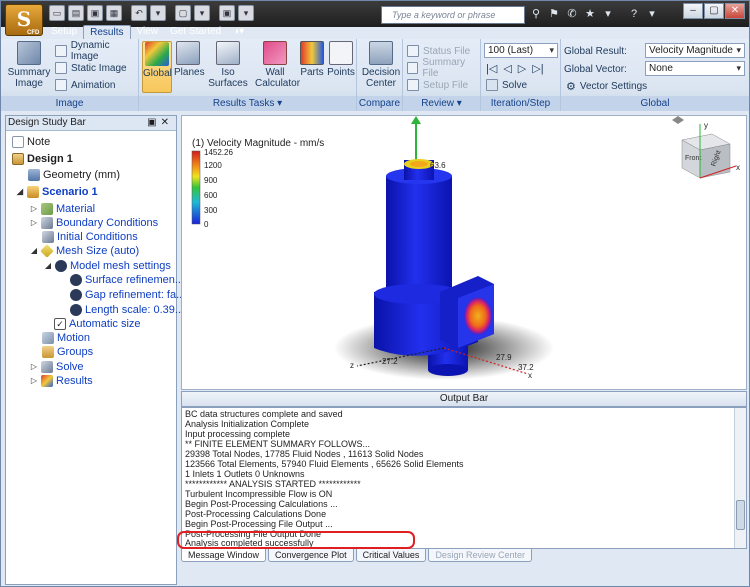  What do you see at coordinates (706, 147) in the screenshot?
I see `view-cube: Front Right y x` at bounding box center [706, 147].